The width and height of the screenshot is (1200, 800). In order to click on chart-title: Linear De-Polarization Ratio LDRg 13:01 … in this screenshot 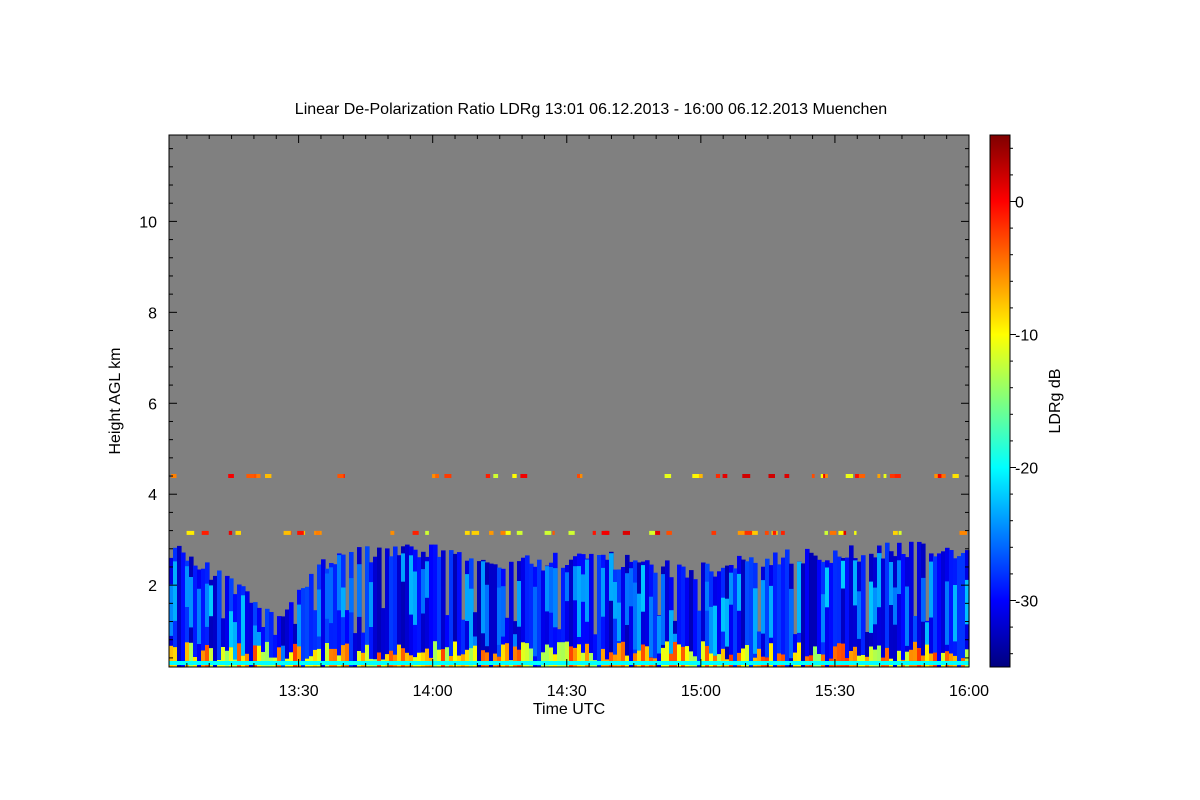, I will do `click(591, 109)`.